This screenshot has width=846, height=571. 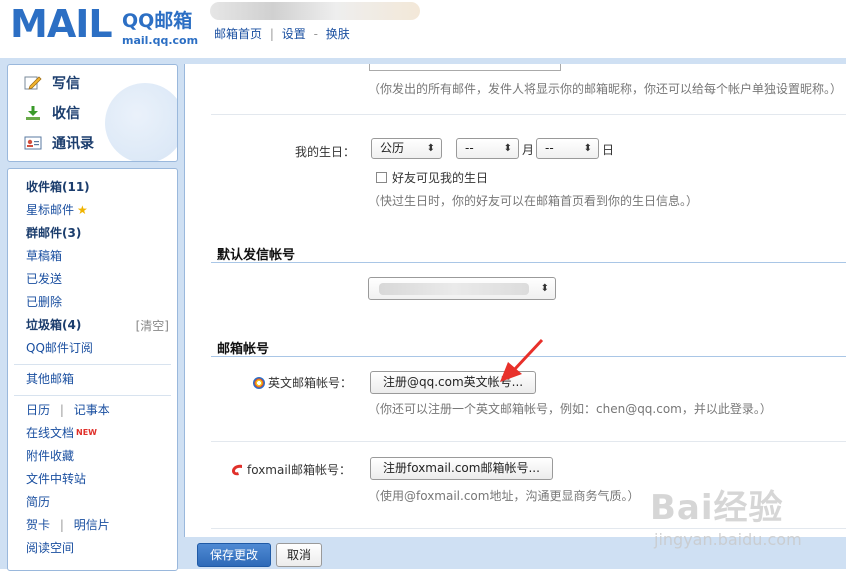 I want to click on calendar-link: 日历, so click(x=38, y=410).